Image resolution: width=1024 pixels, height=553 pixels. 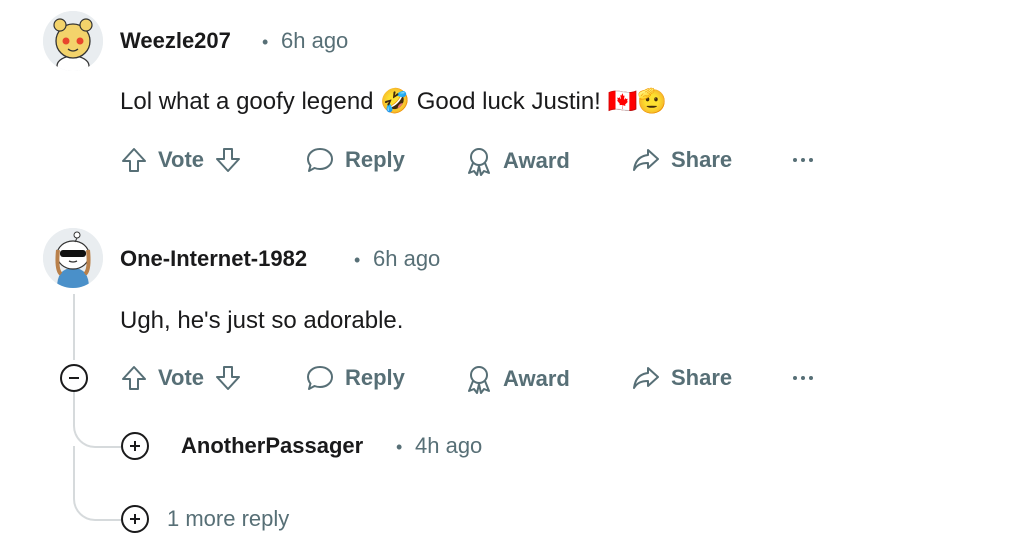 I want to click on minus-circle-icon, so click(x=74, y=378).